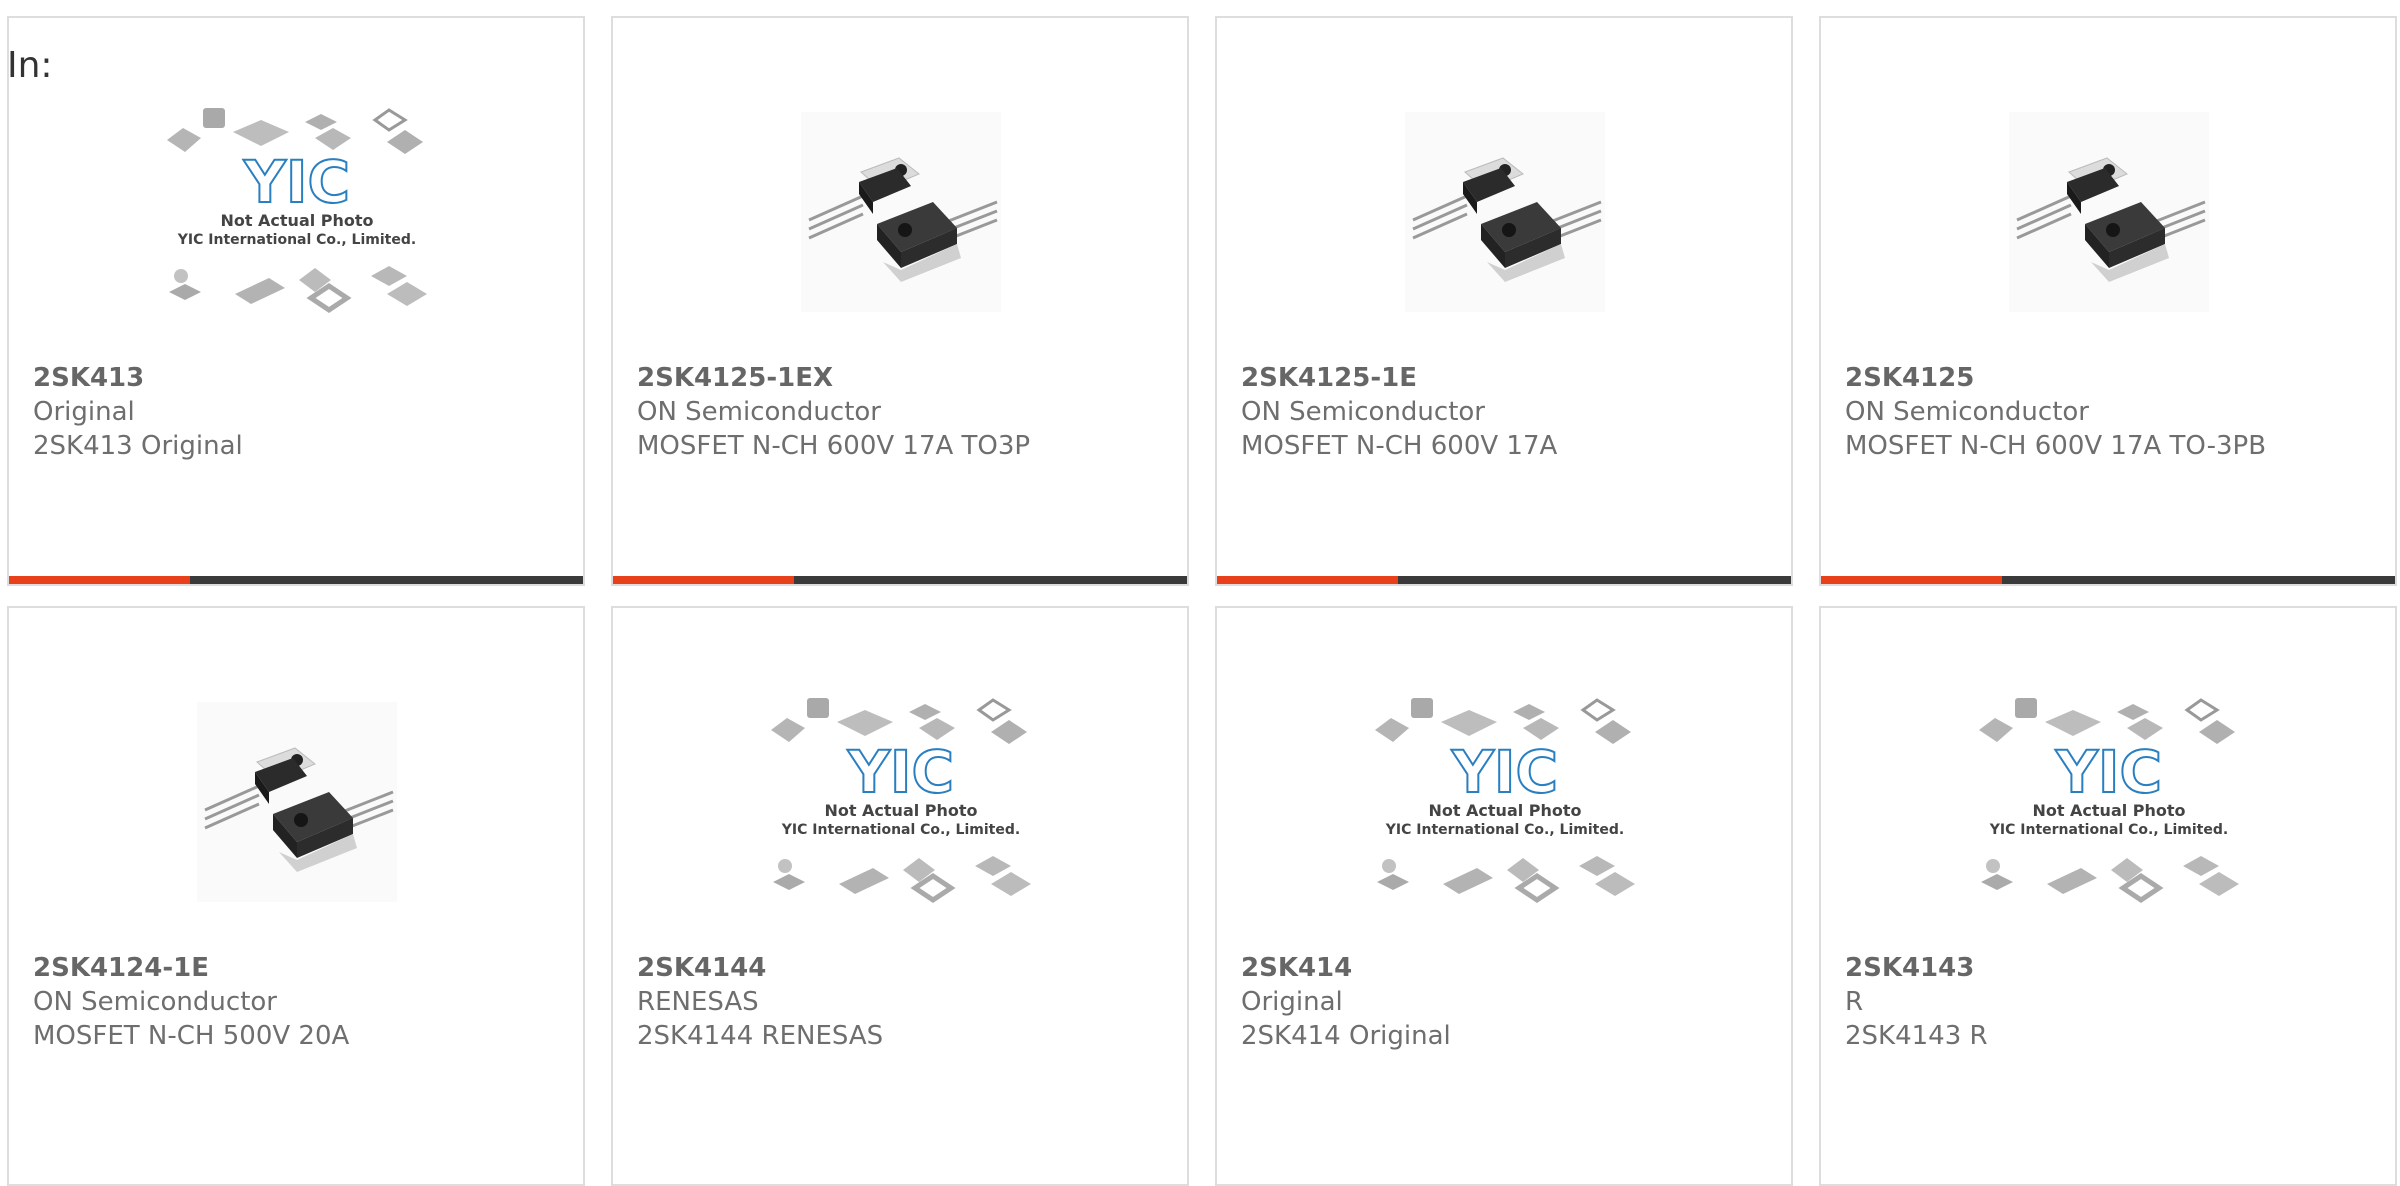 Image resolution: width=2400 pixels, height=1186 pixels. I want to click on manufacturer: RENESAS, so click(698, 1002).